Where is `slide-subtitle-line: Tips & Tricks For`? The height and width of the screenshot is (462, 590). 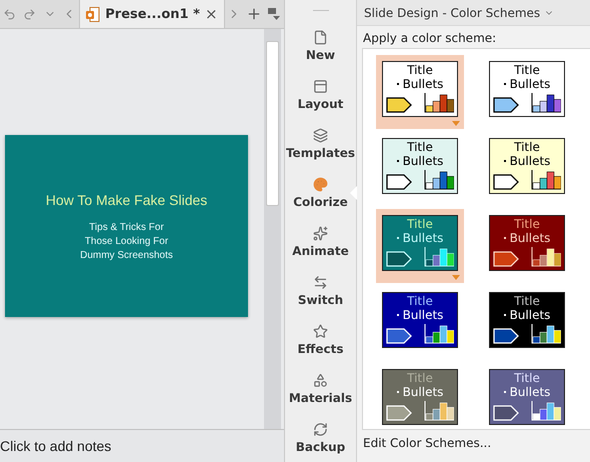
slide-subtitle-line: Tips & Tricks For is located at coordinates (126, 227).